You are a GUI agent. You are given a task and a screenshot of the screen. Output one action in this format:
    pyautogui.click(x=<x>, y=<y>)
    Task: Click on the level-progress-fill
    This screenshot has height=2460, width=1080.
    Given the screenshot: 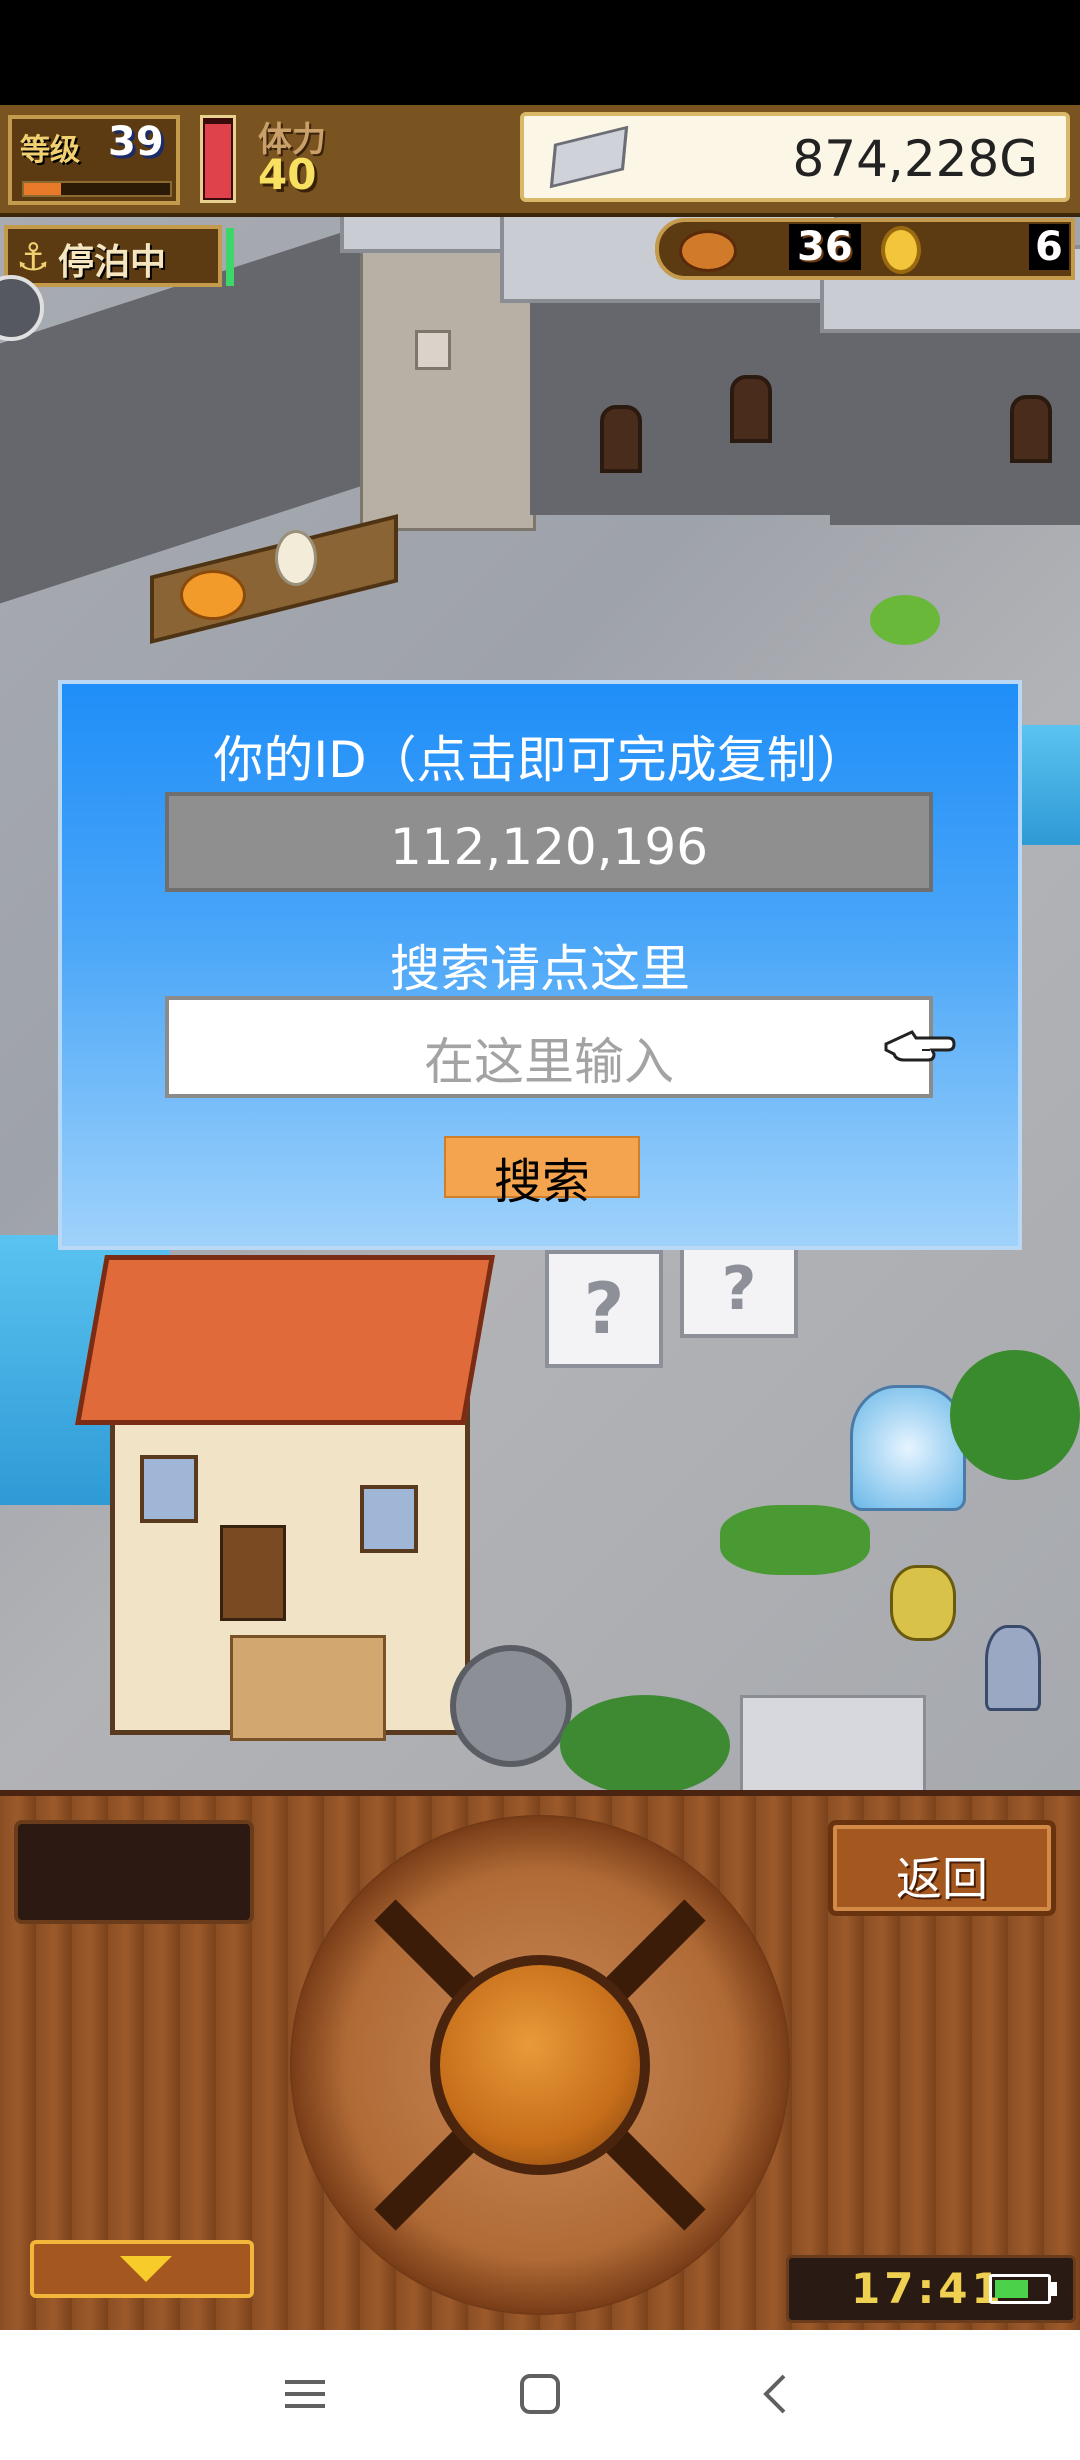 What is the action you would take?
    pyautogui.click(x=42, y=189)
    